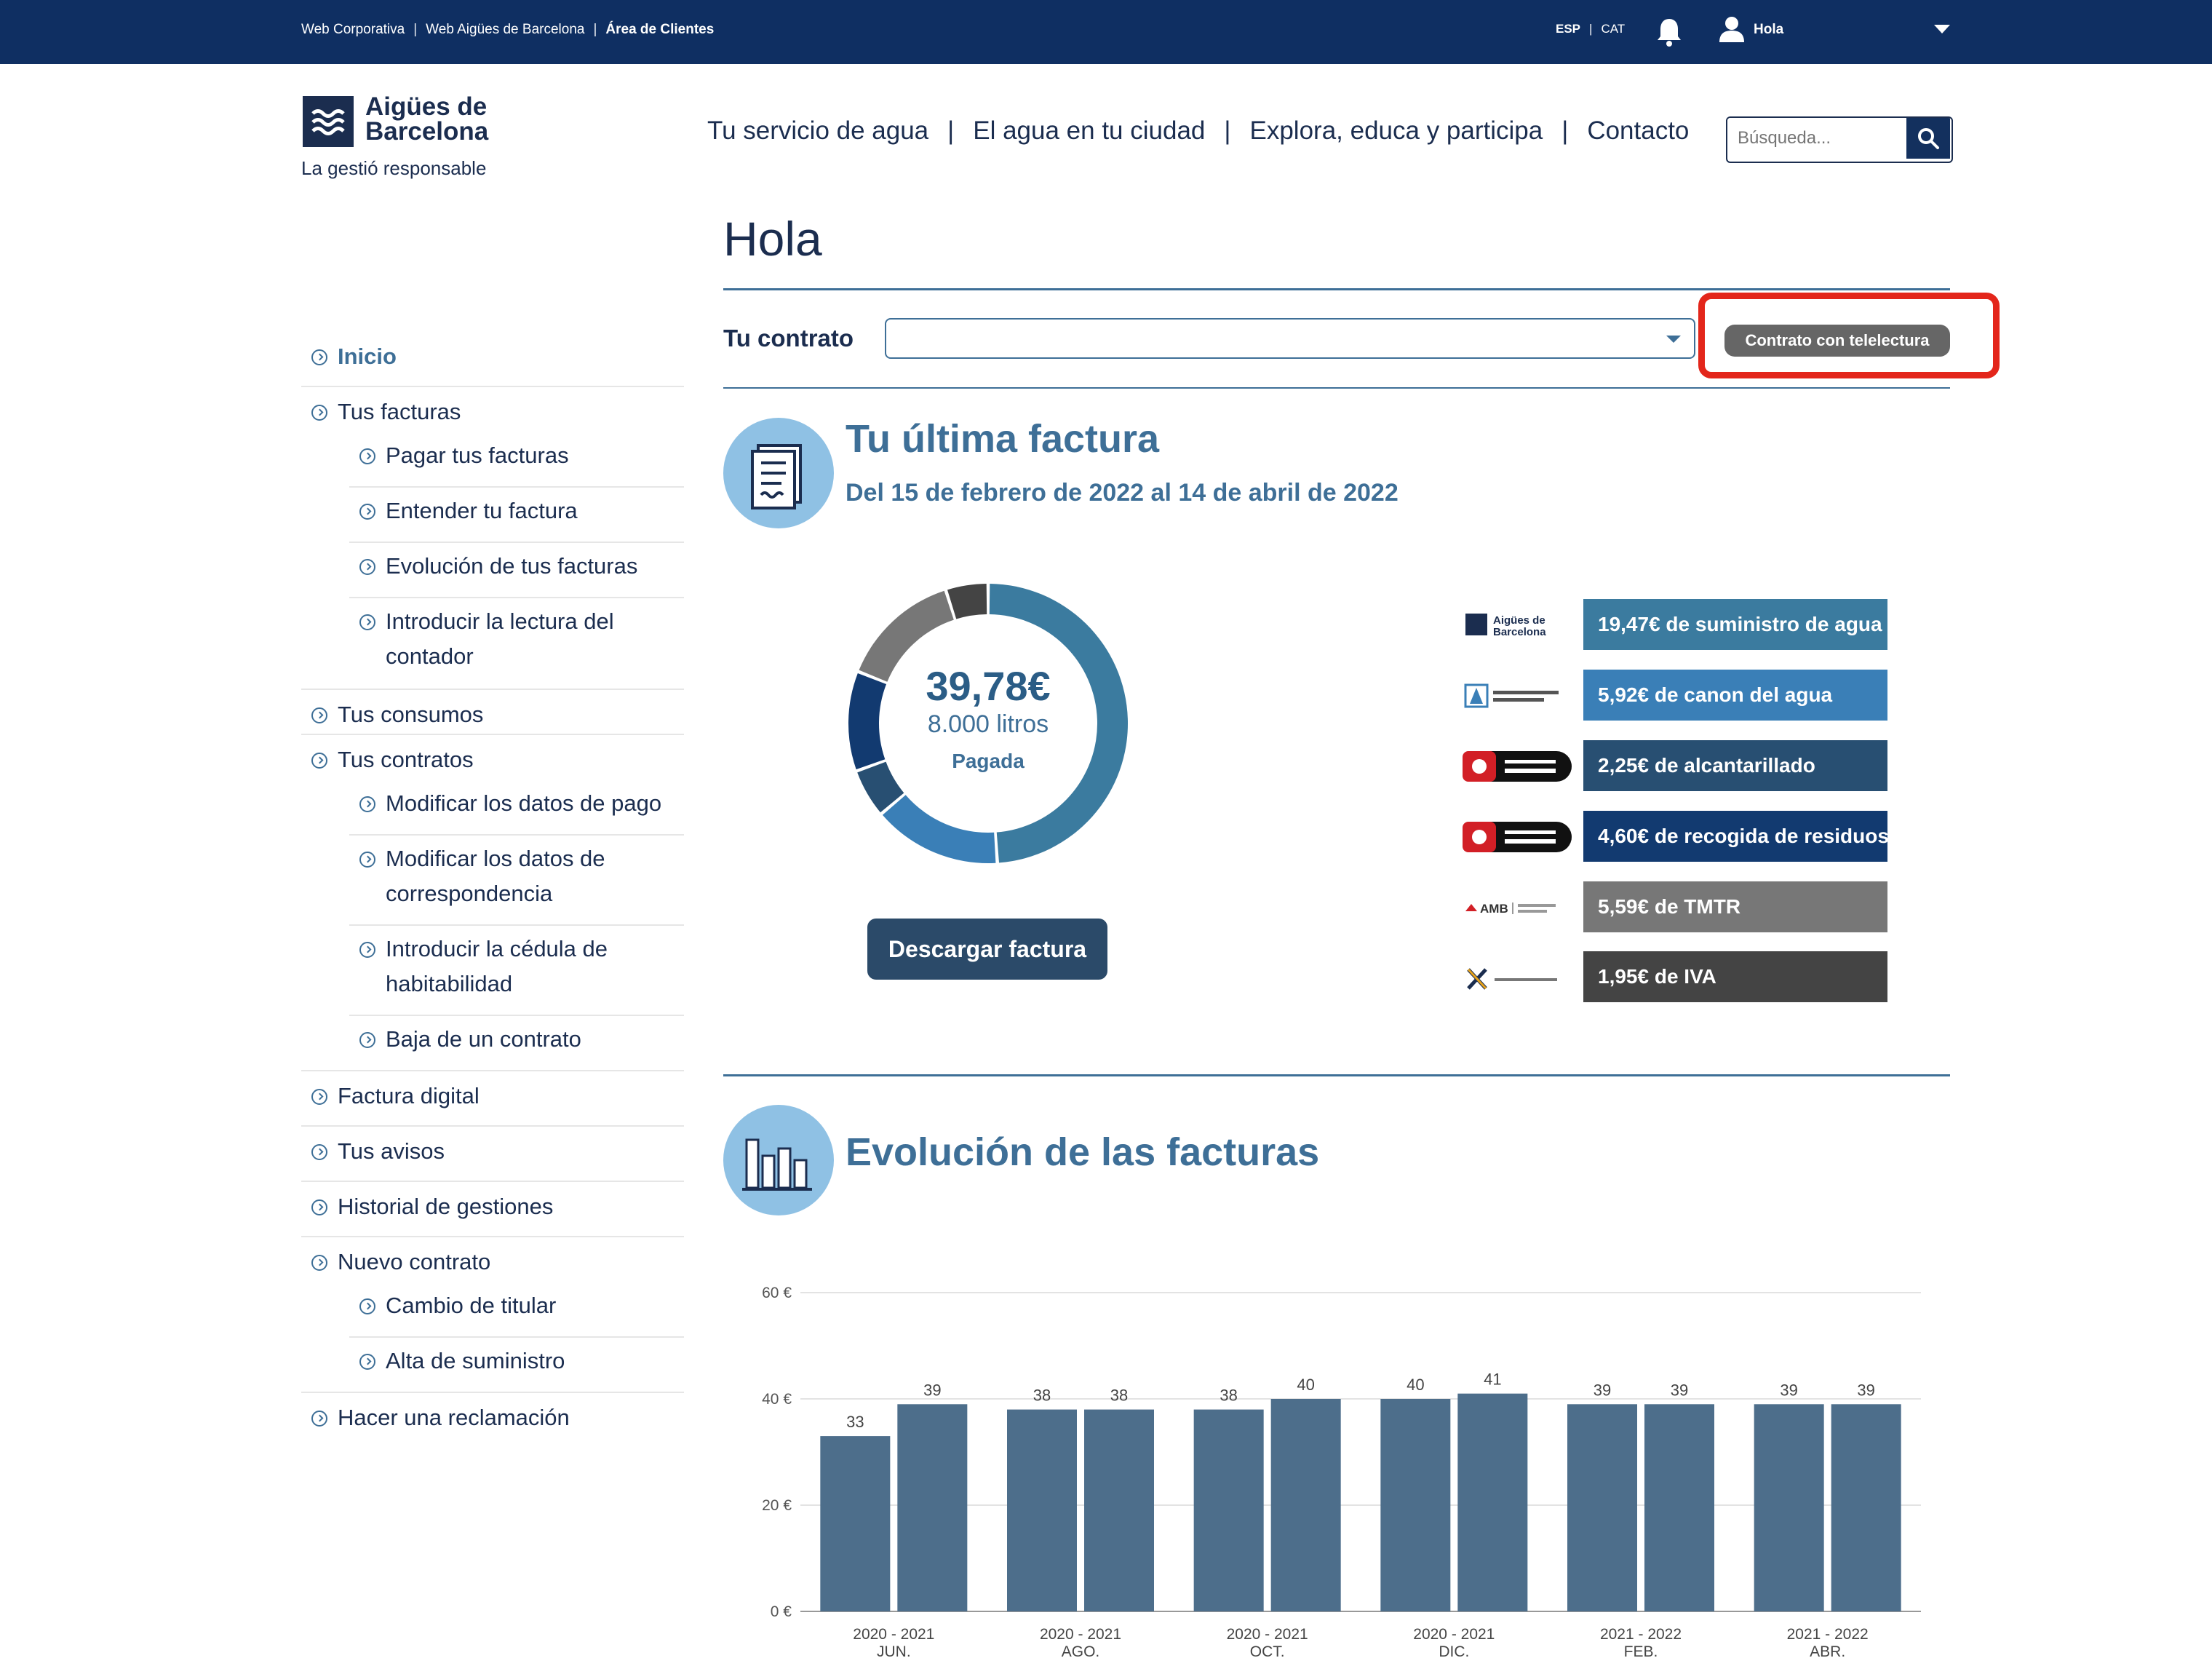 The width and height of the screenshot is (2212, 1674). What do you see at coordinates (353, 30) in the screenshot?
I see `link-web-corporativa: Web Corporativa` at bounding box center [353, 30].